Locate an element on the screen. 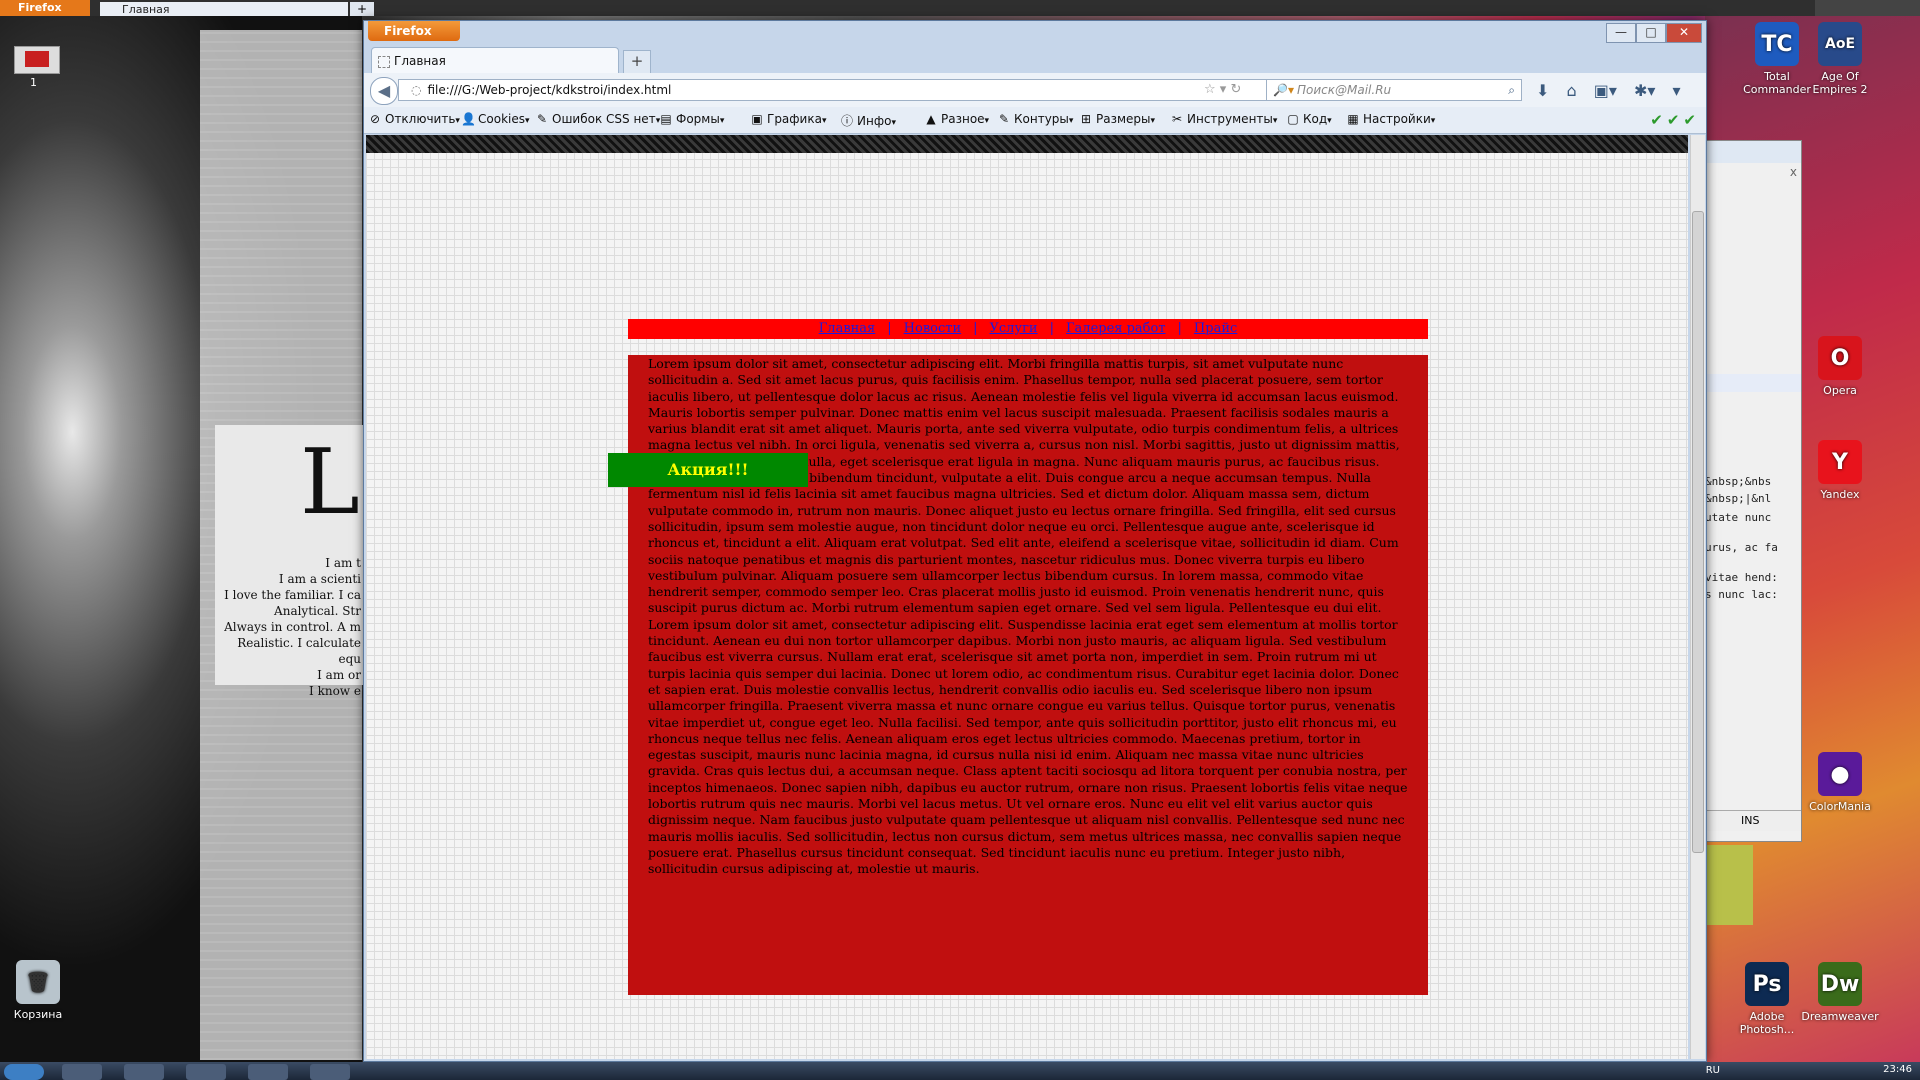 The width and height of the screenshot is (1920, 1080). background-new-tab-button: + is located at coordinates (362, 9).